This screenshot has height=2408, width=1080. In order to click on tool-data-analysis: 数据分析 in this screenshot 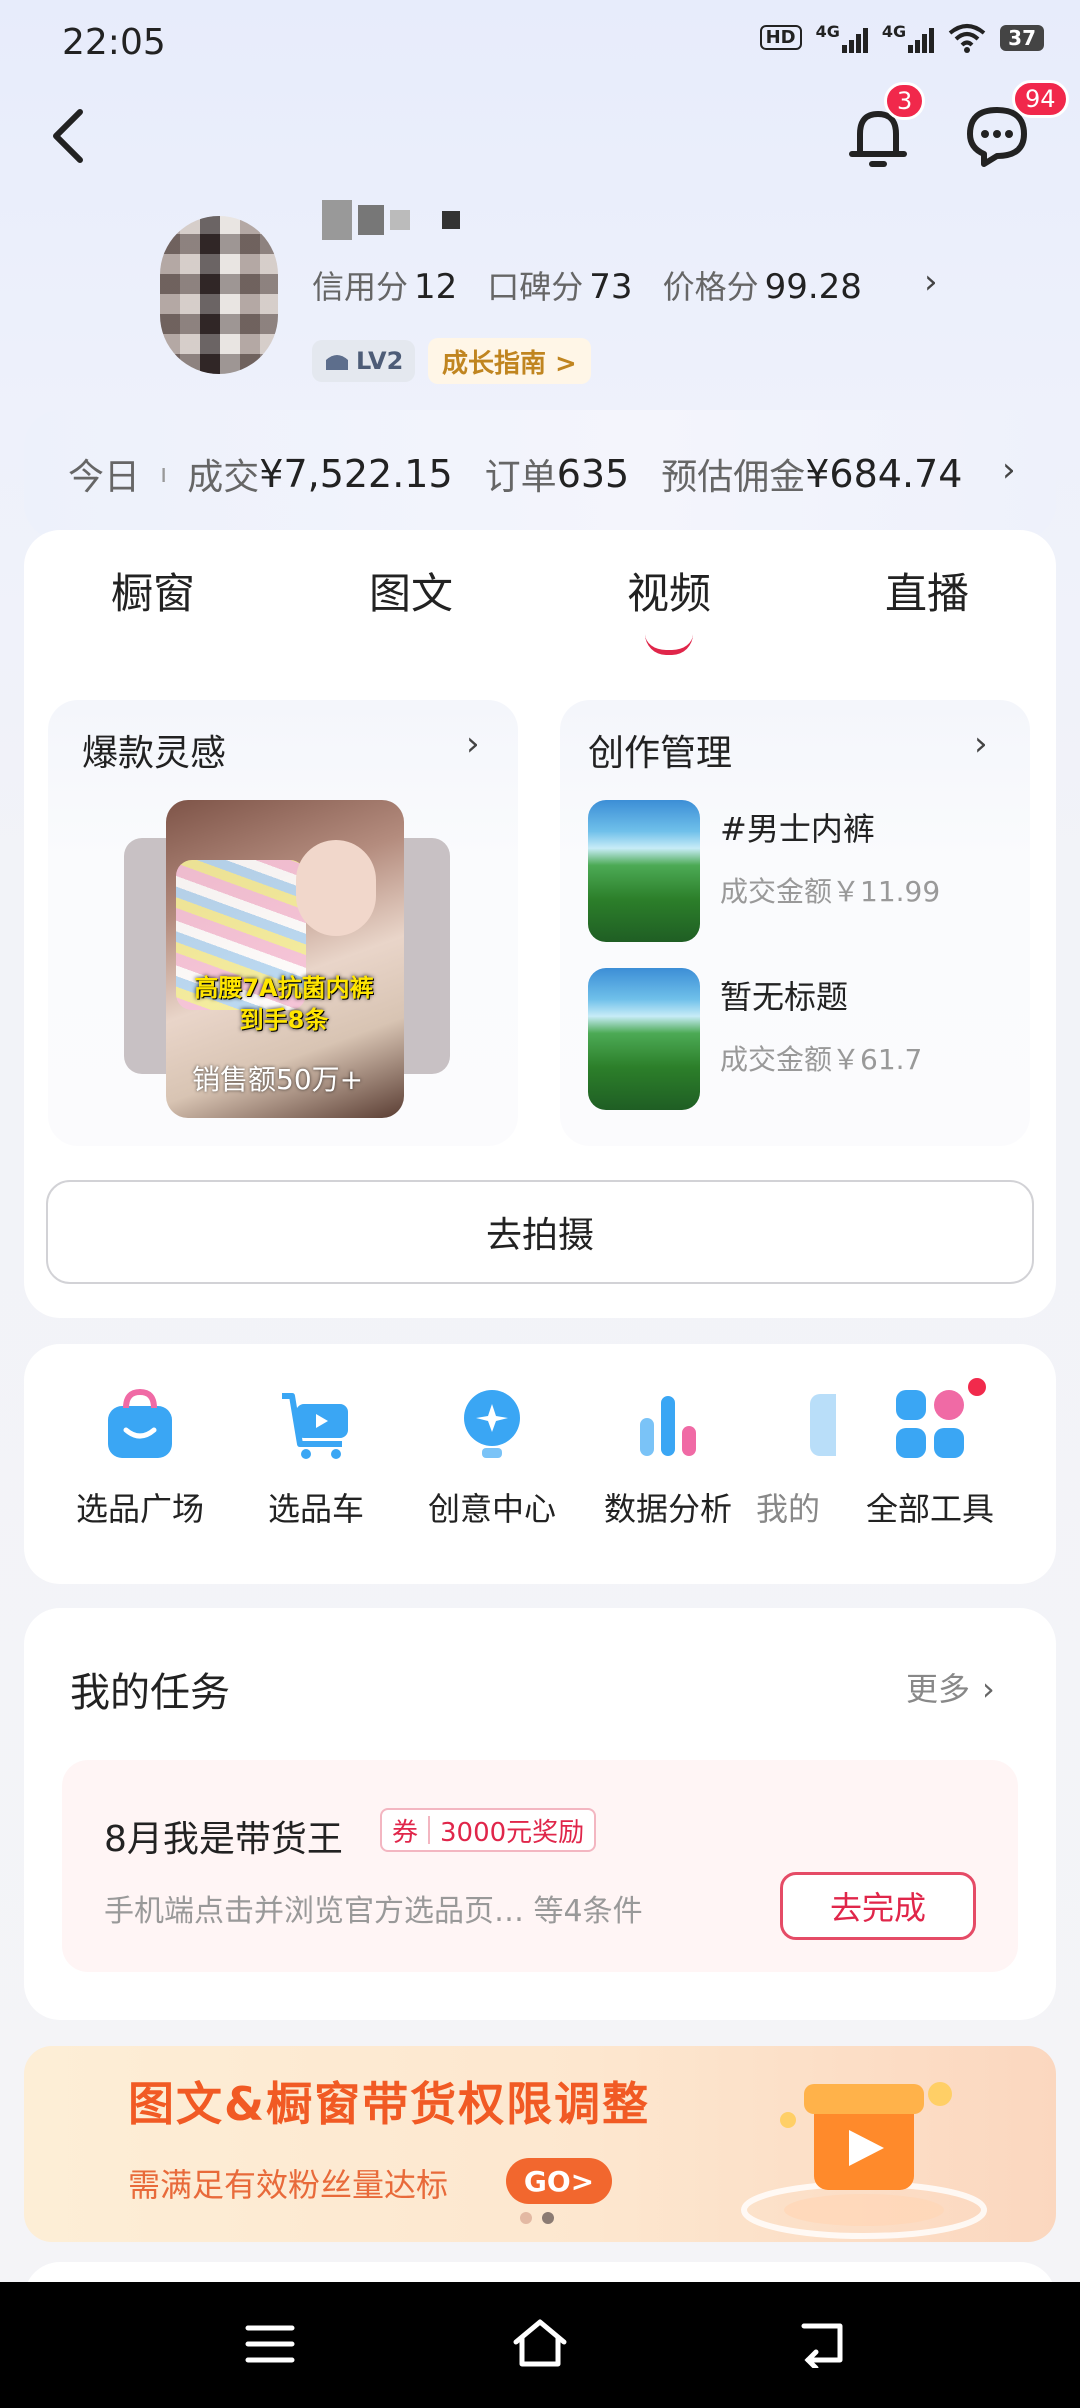, I will do `click(668, 1457)`.